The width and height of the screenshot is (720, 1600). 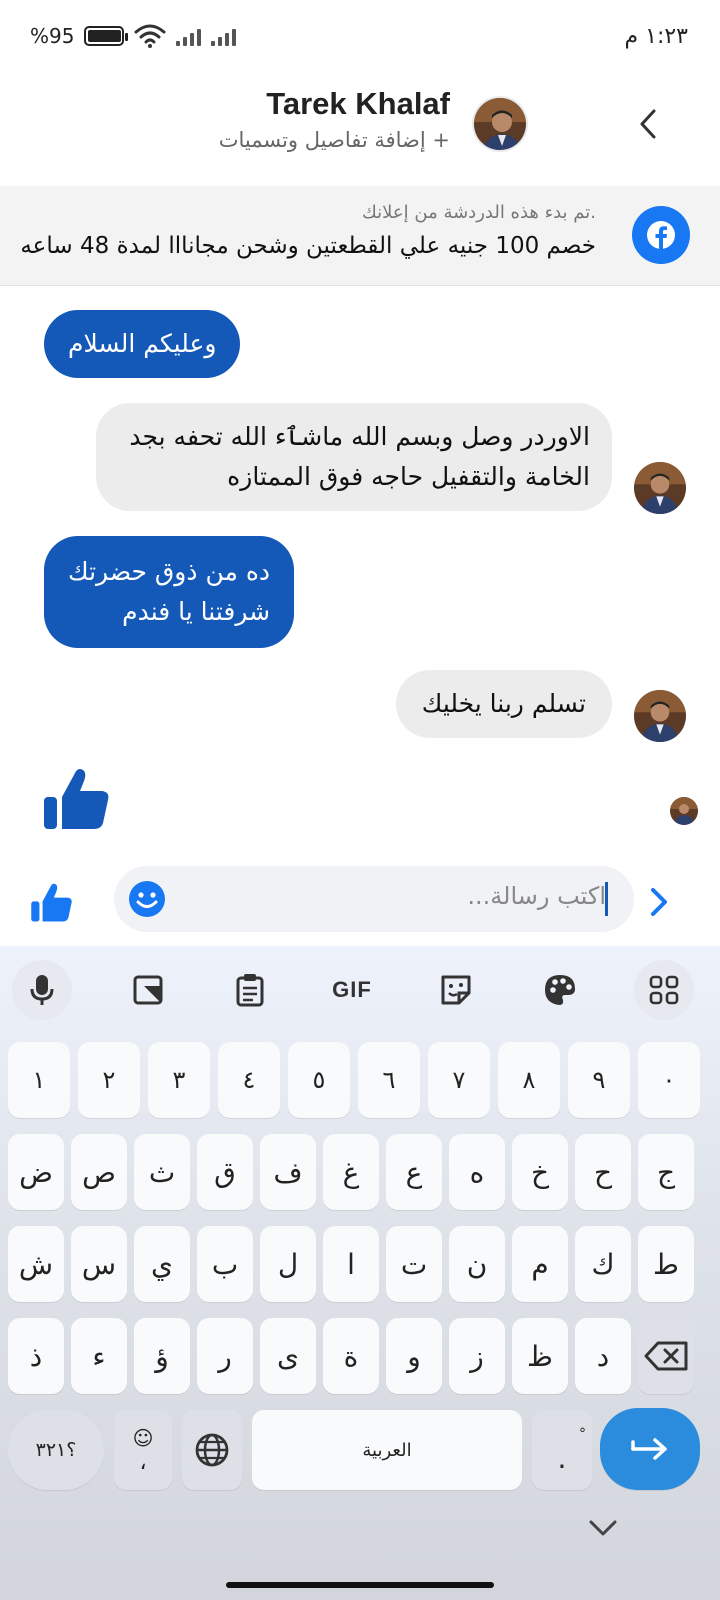 I want to click on seen-avatar, so click(x=684, y=811).